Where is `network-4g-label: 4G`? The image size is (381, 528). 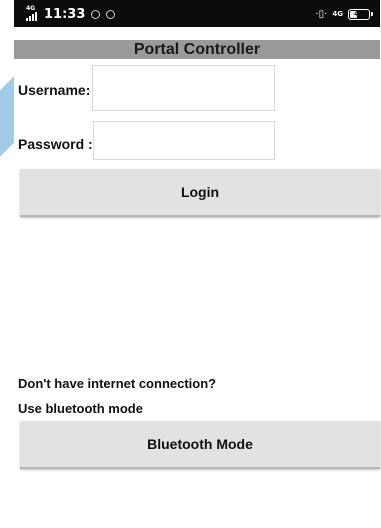 network-4g-label: 4G is located at coordinates (337, 14).